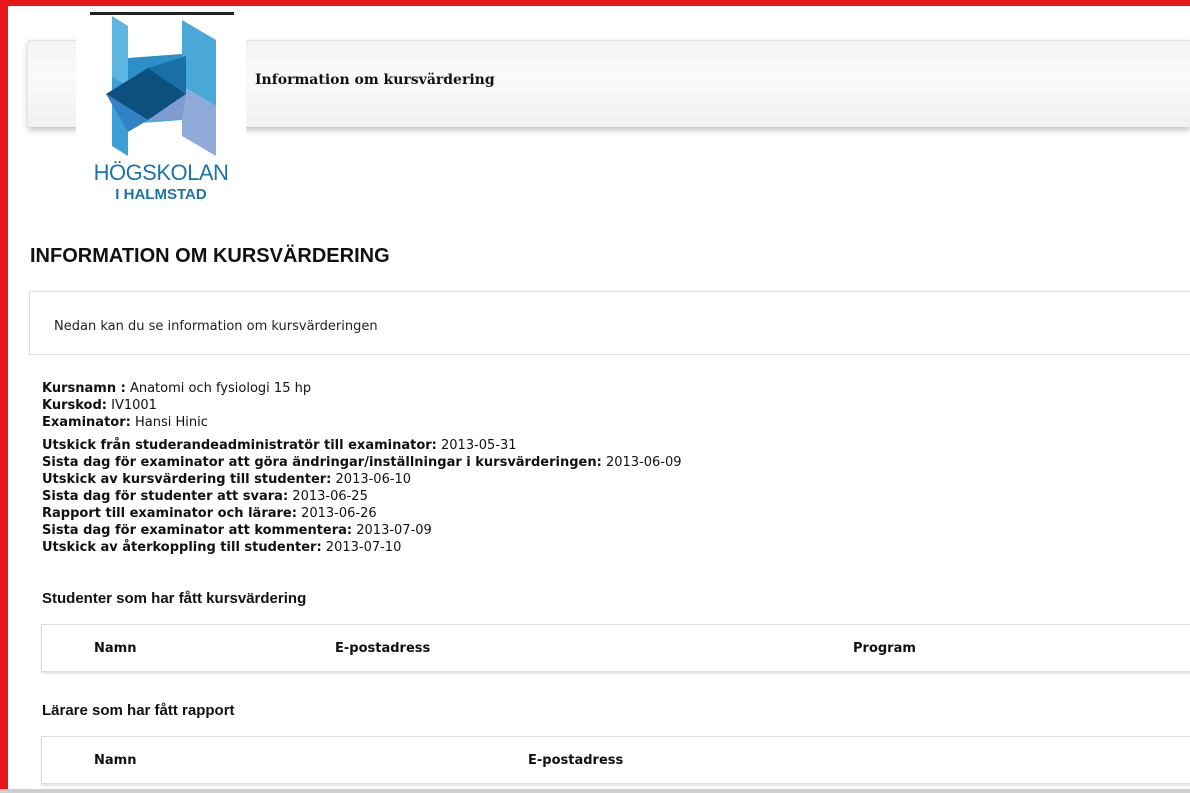 Image resolution: width=1190 pixels, height=793 pixels. What do you see at coordinates (615, 648) in the screenshot?
I see `students-table: Namn E-postadress Program` at bounding box center [615, 648].